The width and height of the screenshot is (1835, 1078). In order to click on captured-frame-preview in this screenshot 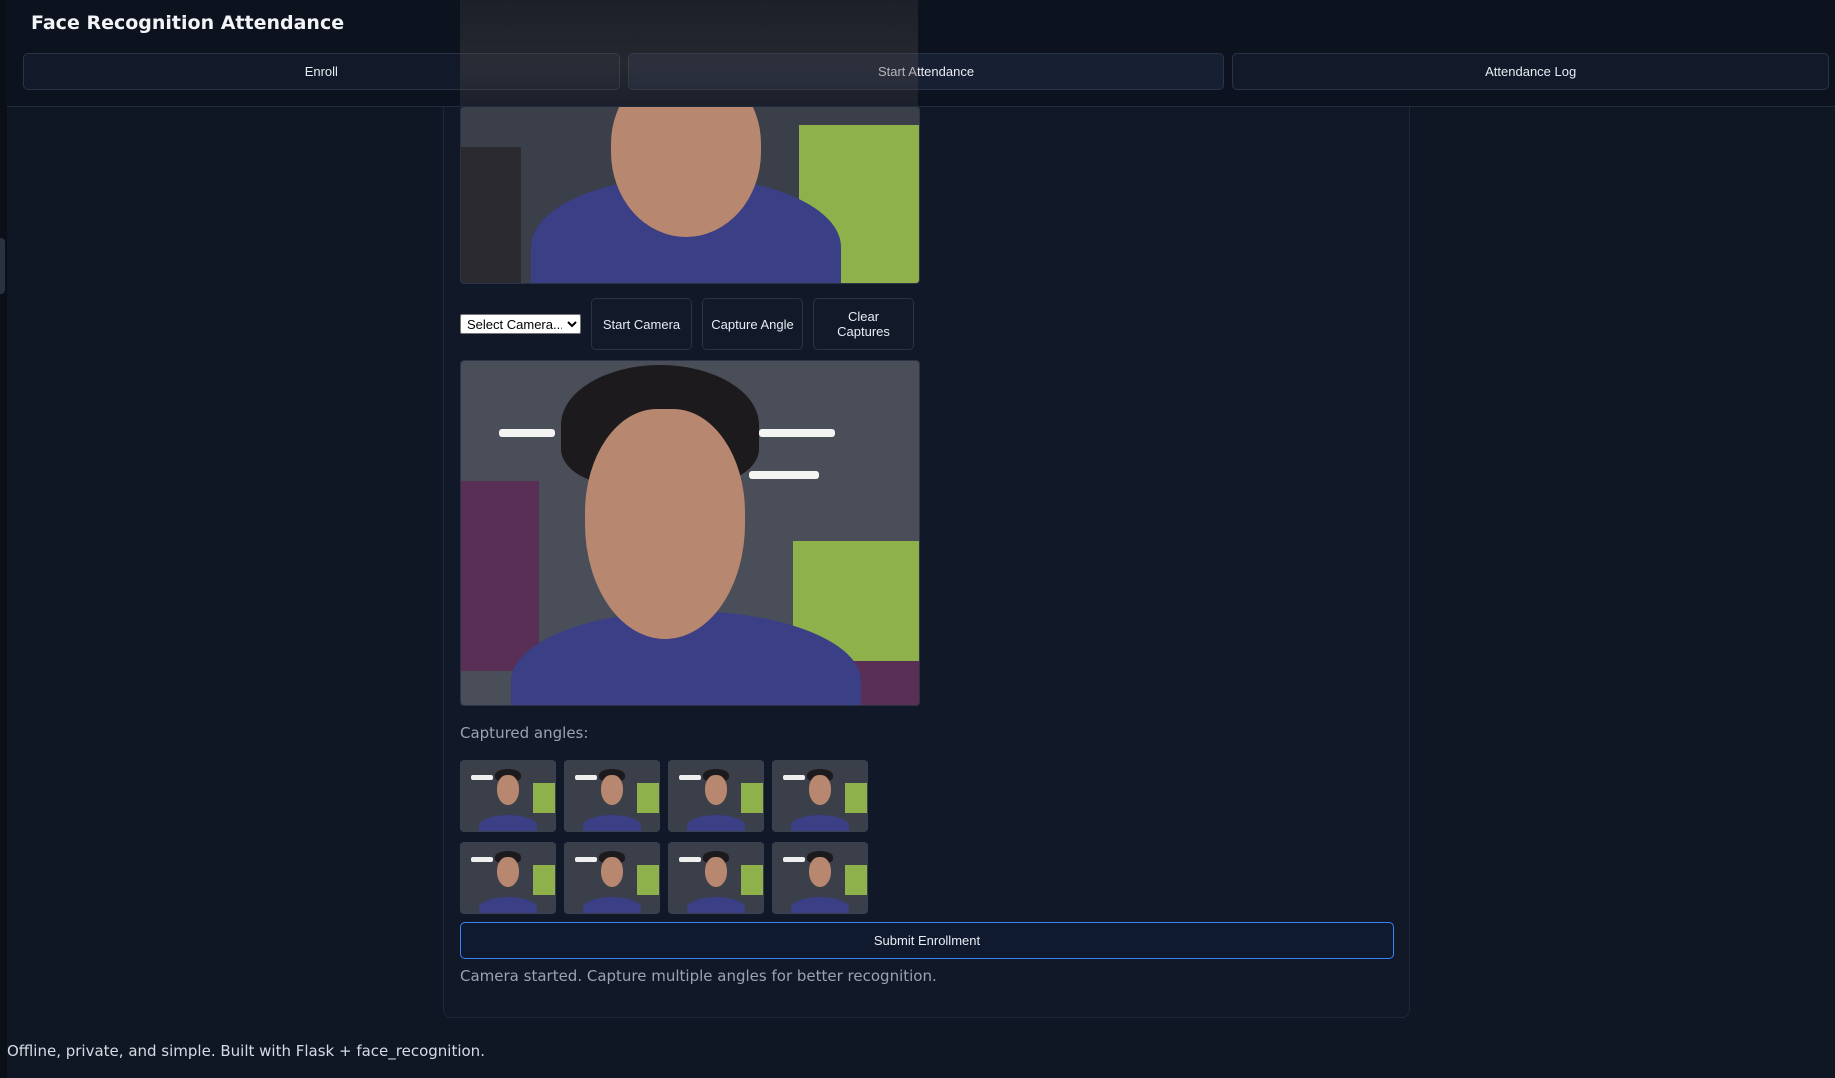, I will do `click(690, 533)`.